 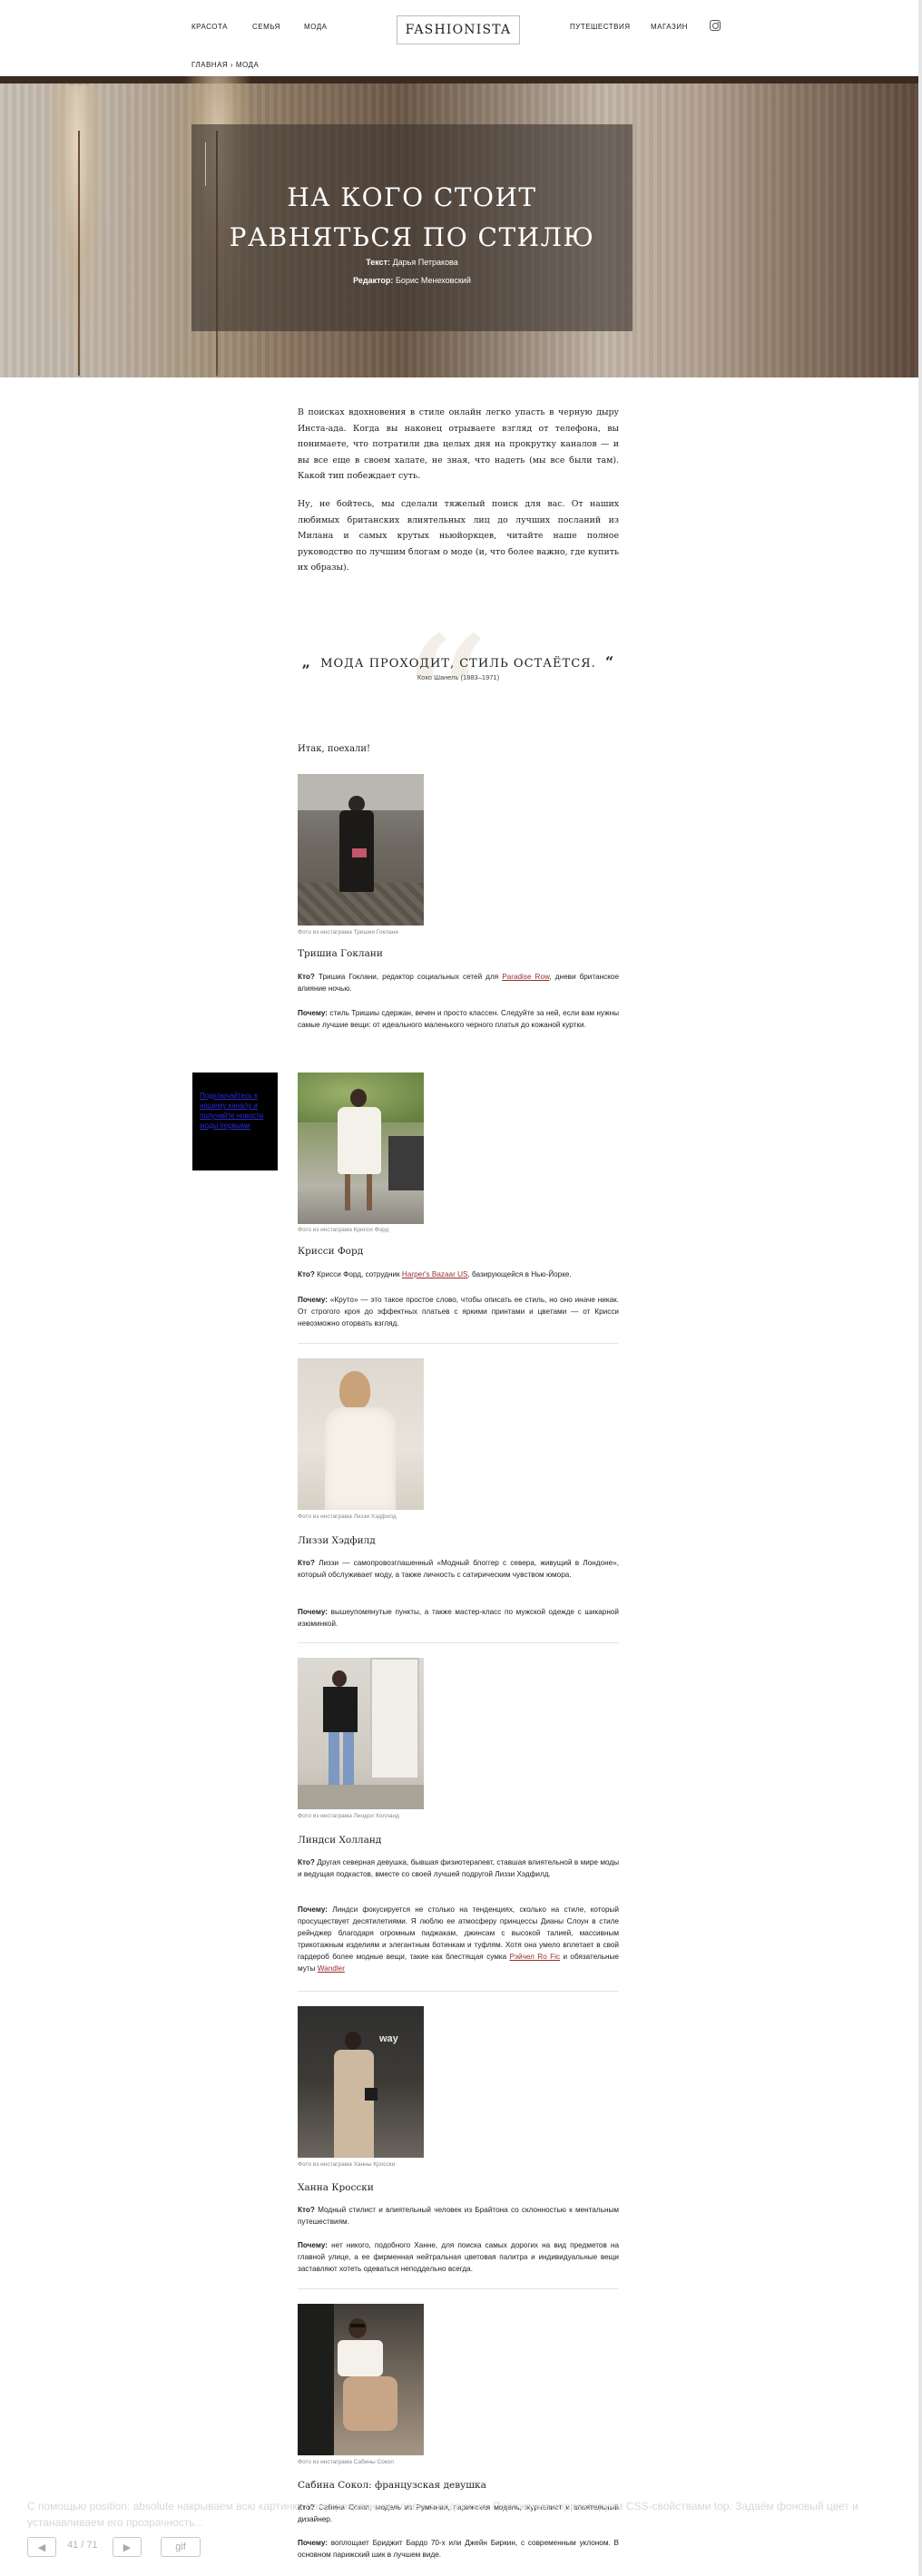 I want to click on photo-person-sweater, so click(x=360, y=1458).